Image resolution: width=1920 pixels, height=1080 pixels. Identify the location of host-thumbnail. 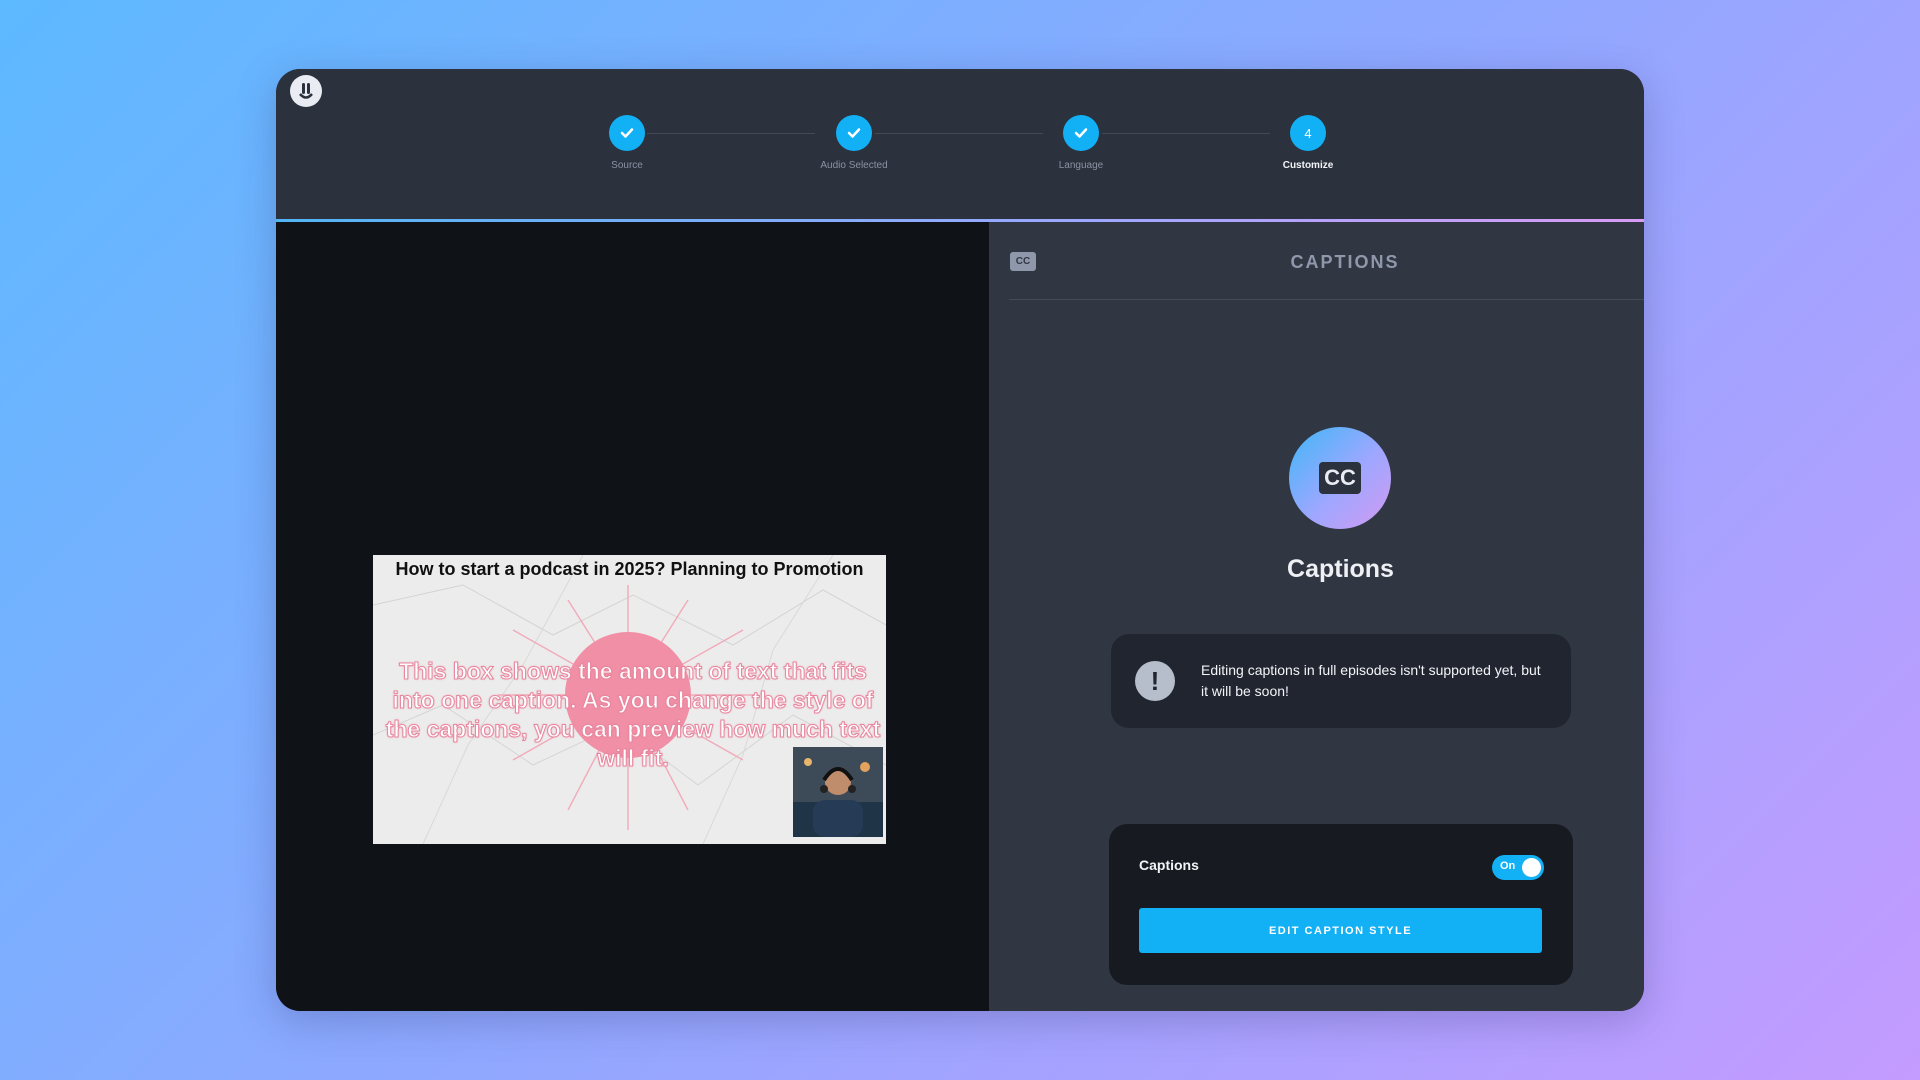
(838, 792).